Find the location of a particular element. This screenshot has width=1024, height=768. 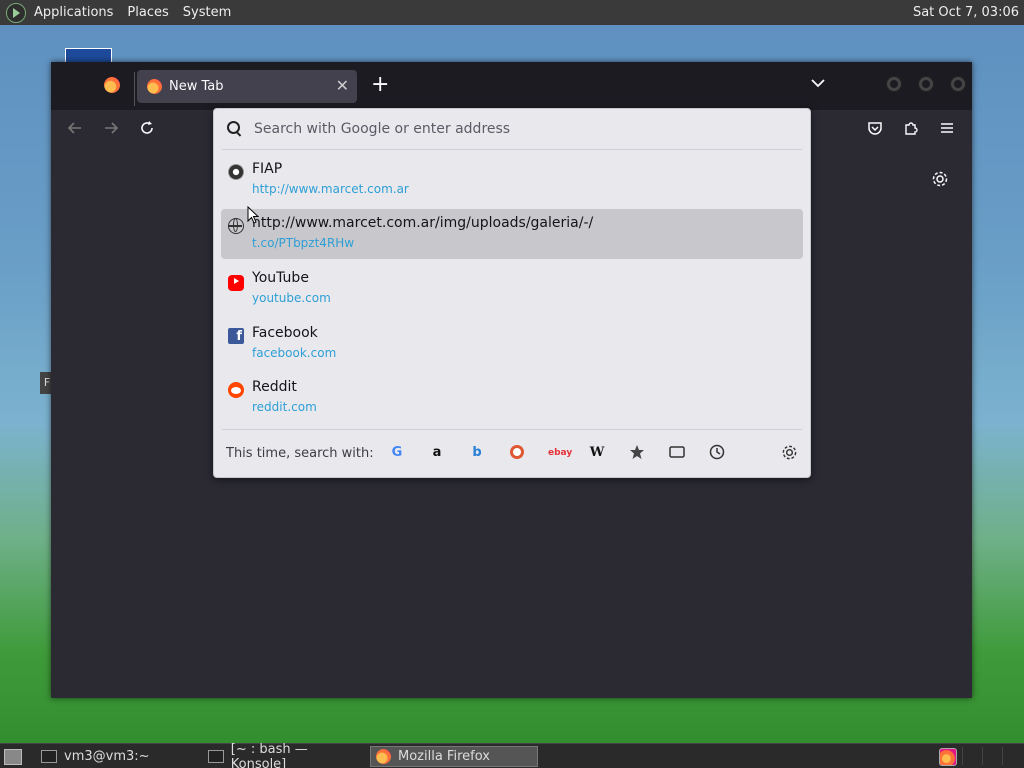

firefox-icon is located at coordinates (383, 756).